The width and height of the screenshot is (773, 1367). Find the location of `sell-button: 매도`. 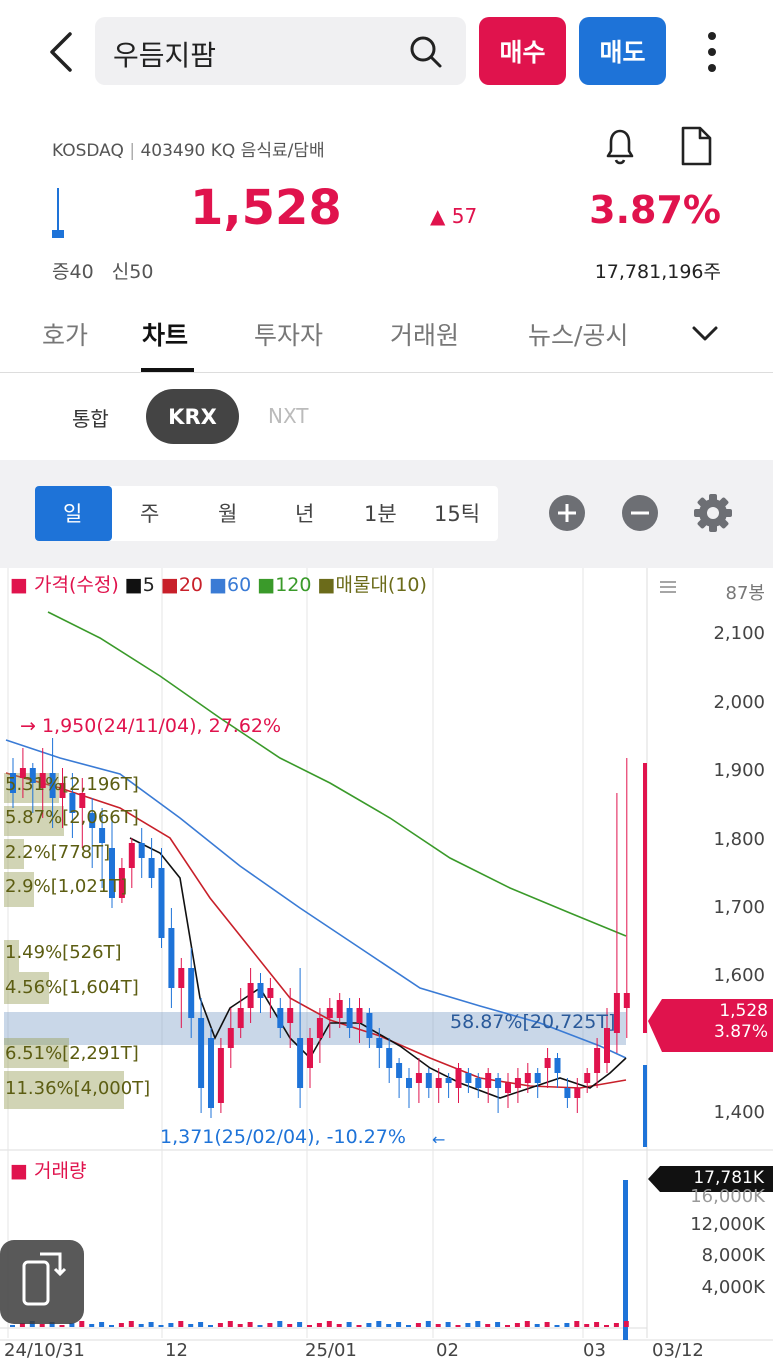

sell-button: 매도 is located at coordinates (622, 51).